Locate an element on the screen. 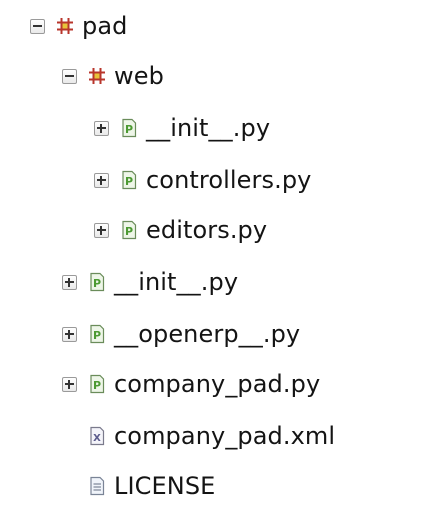 This screenshot has width=431, height=506. tree-item-editors-py: P editors.py is located at coordinates (180, 230).